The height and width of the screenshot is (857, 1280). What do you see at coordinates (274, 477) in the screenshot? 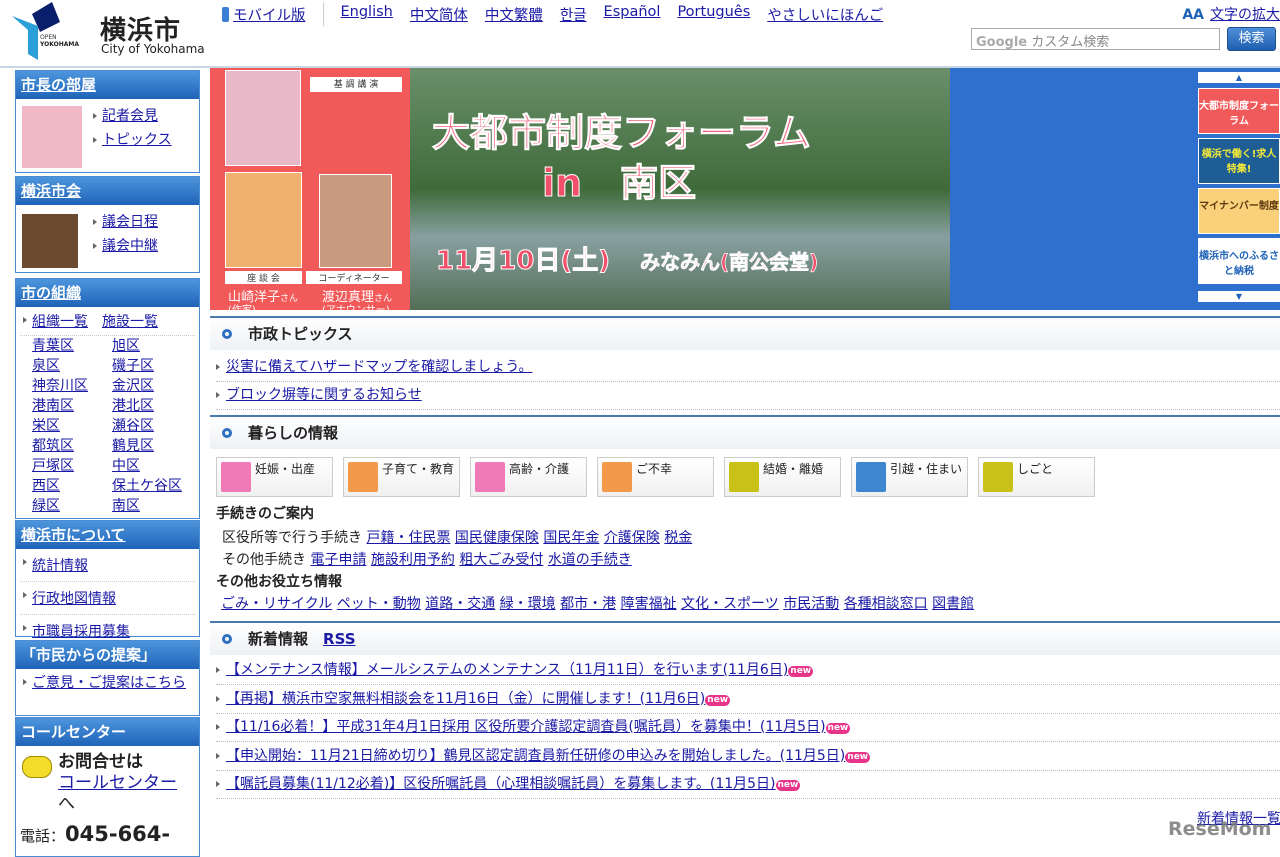
I see `category-button: 妊娠・出産` at bounding box center [274, 477].